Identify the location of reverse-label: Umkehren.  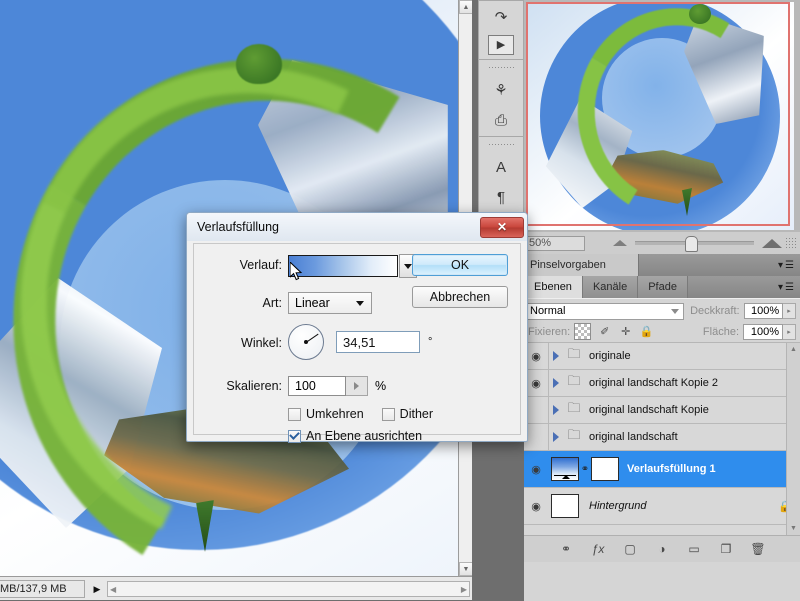
(335, 414).